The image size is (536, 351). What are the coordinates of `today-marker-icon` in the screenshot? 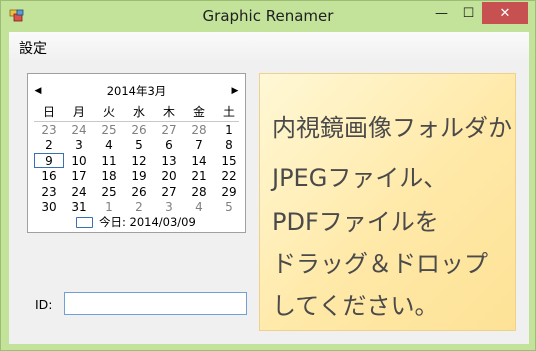 It's located at (84, 222).